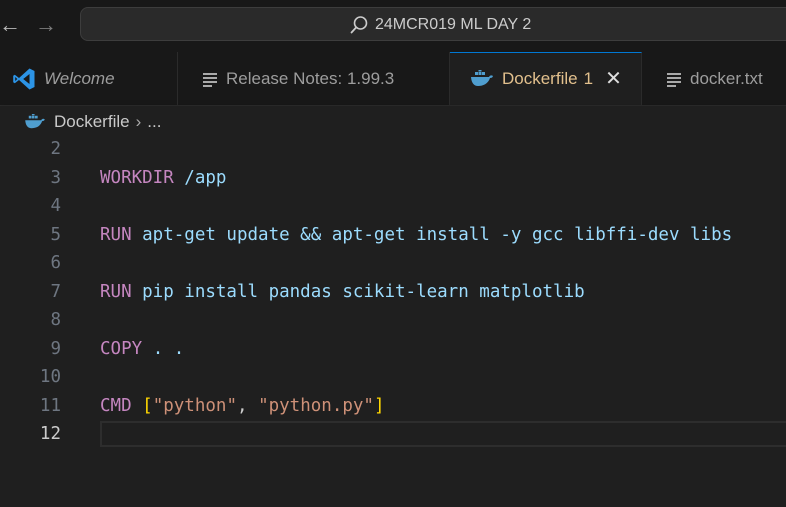  Describe the element at coordinates (55, 348) in the screenshot. I see `line-number: 9` at that location.